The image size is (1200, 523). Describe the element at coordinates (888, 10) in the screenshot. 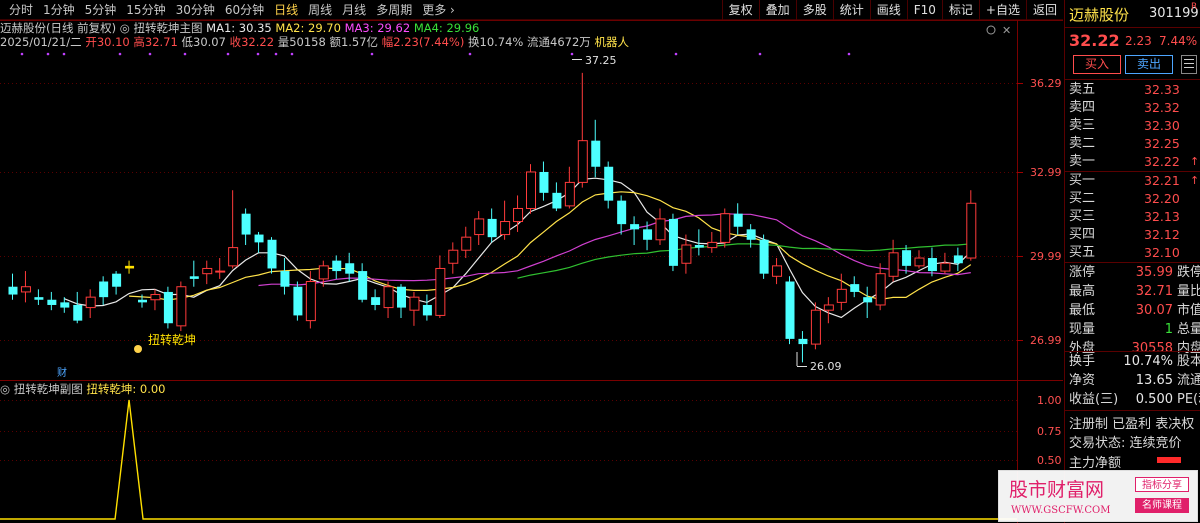

I see `draw-line-button: 画线` at that location.